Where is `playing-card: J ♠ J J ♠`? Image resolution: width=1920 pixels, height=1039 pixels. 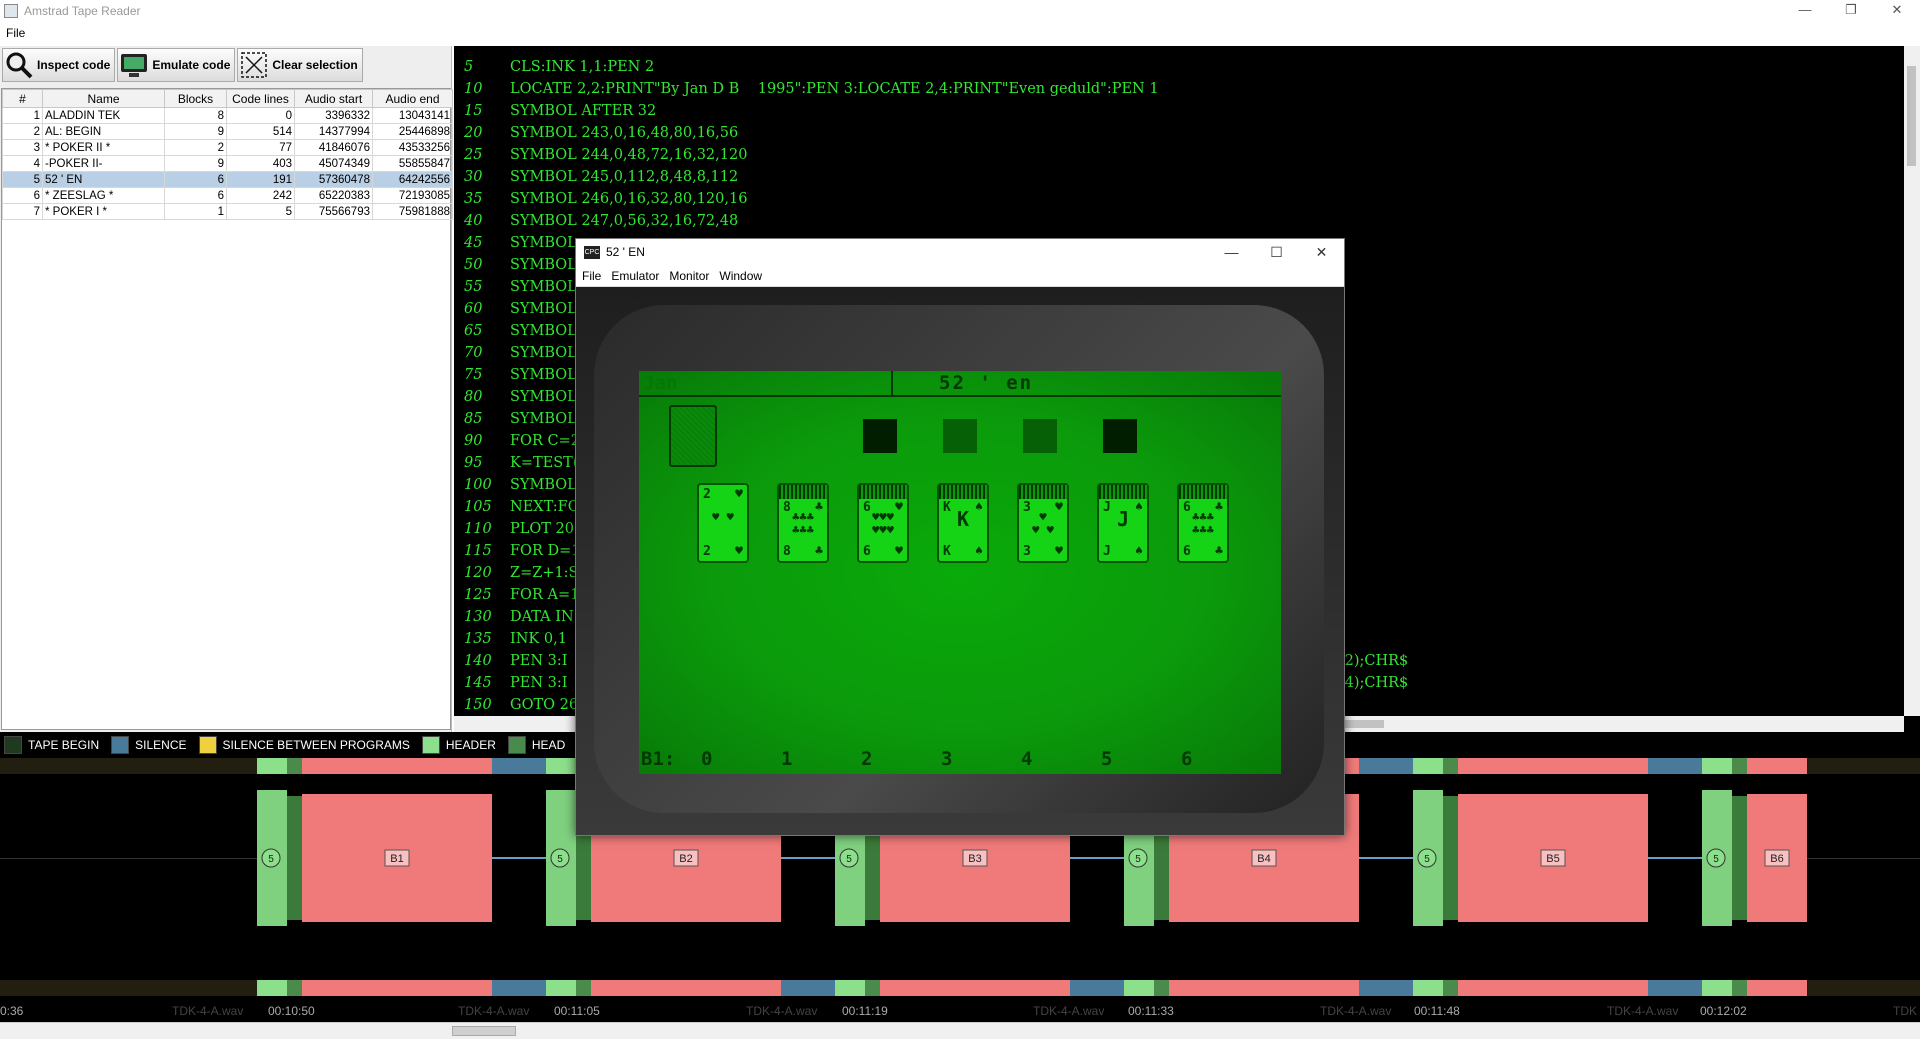 playing-card: J ♠ J J ♠ is located at coordinates (1123, 523).